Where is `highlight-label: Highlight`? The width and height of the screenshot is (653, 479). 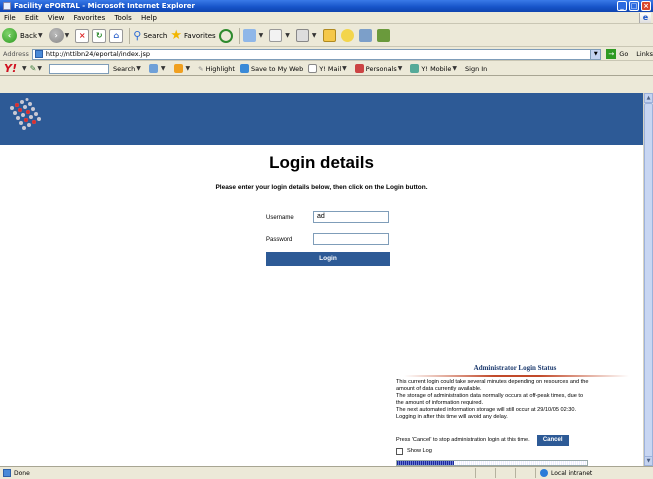
highlight-label: Highlight is located at coordinates (220, 68).